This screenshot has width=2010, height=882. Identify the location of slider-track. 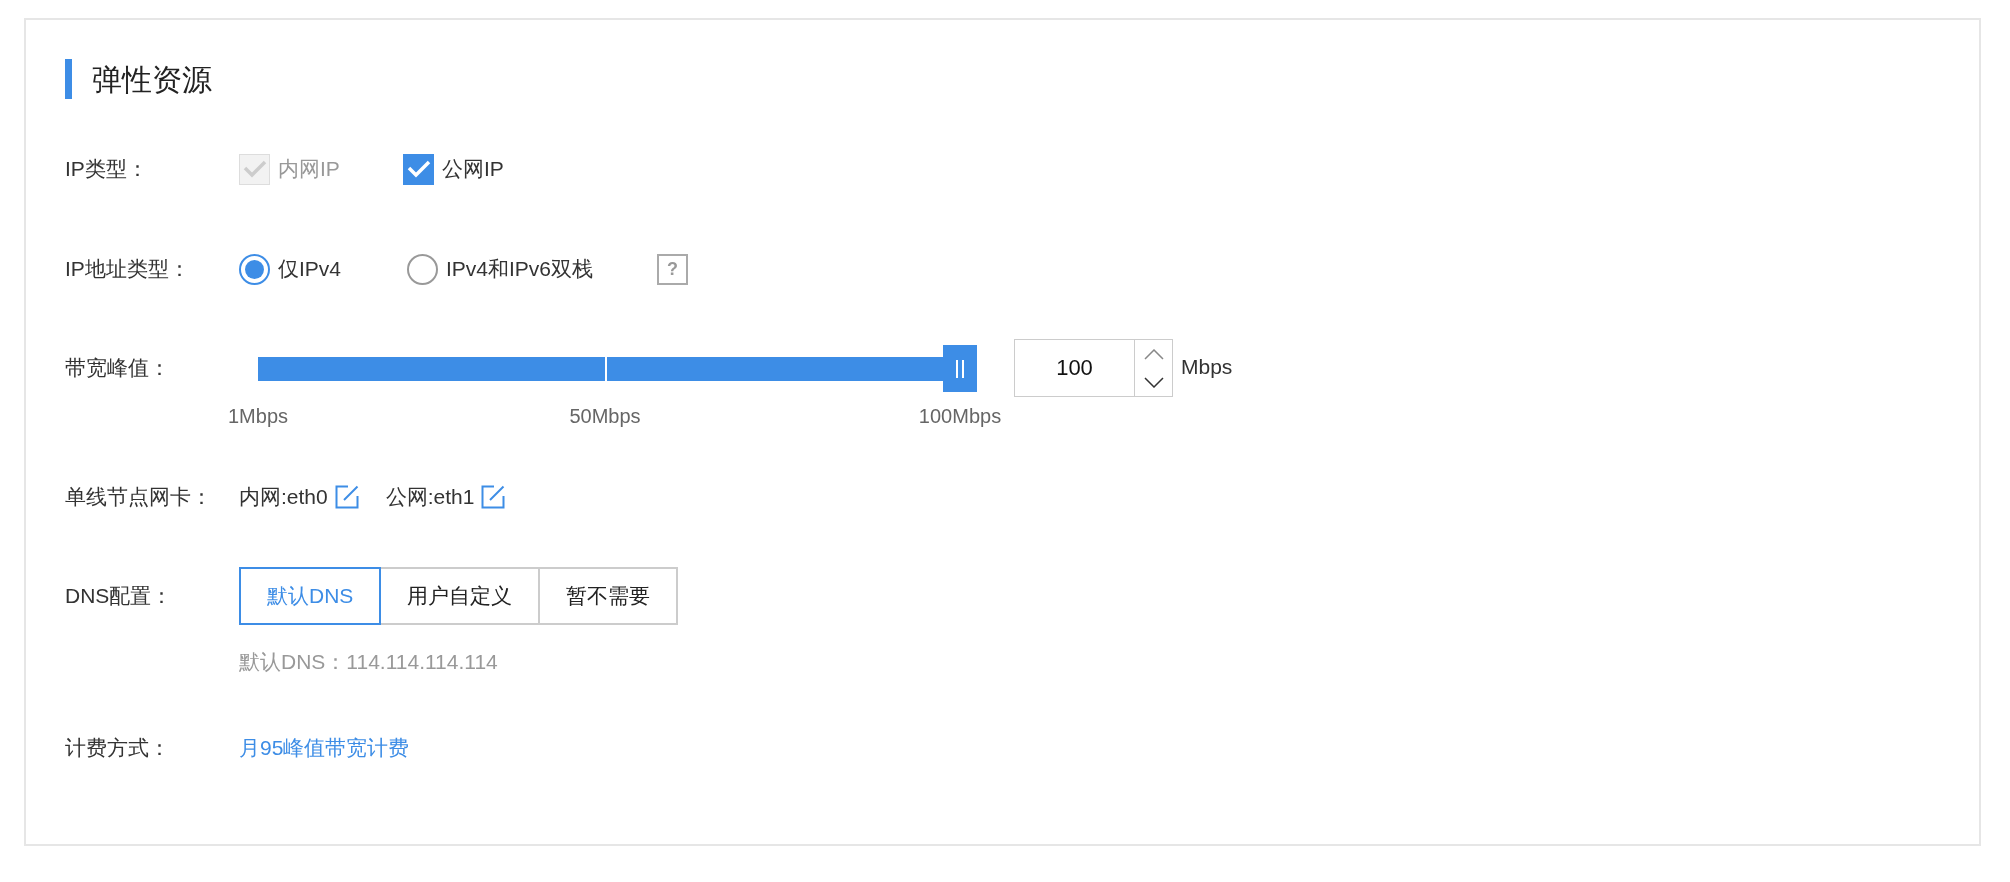
(617, 368).